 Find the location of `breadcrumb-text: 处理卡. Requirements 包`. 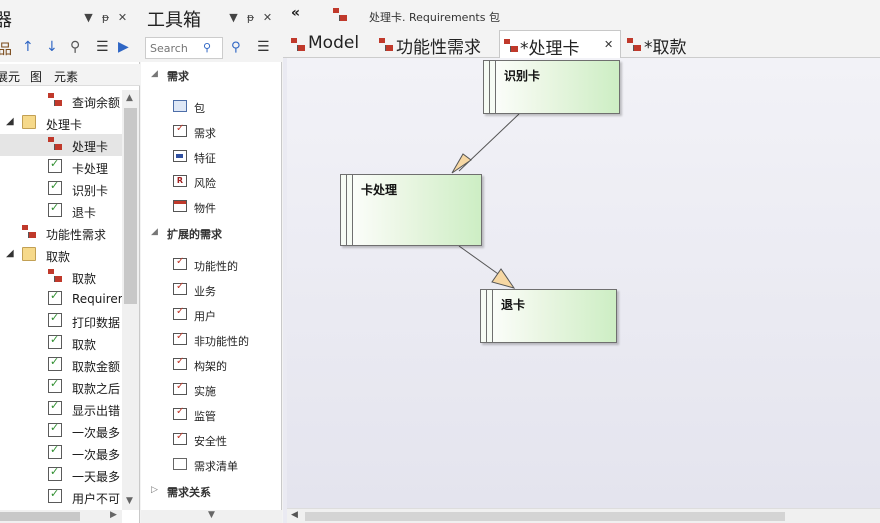

breadcrumb-text: 处理卡. Requirements 包 is located at coordinates (434, 17).